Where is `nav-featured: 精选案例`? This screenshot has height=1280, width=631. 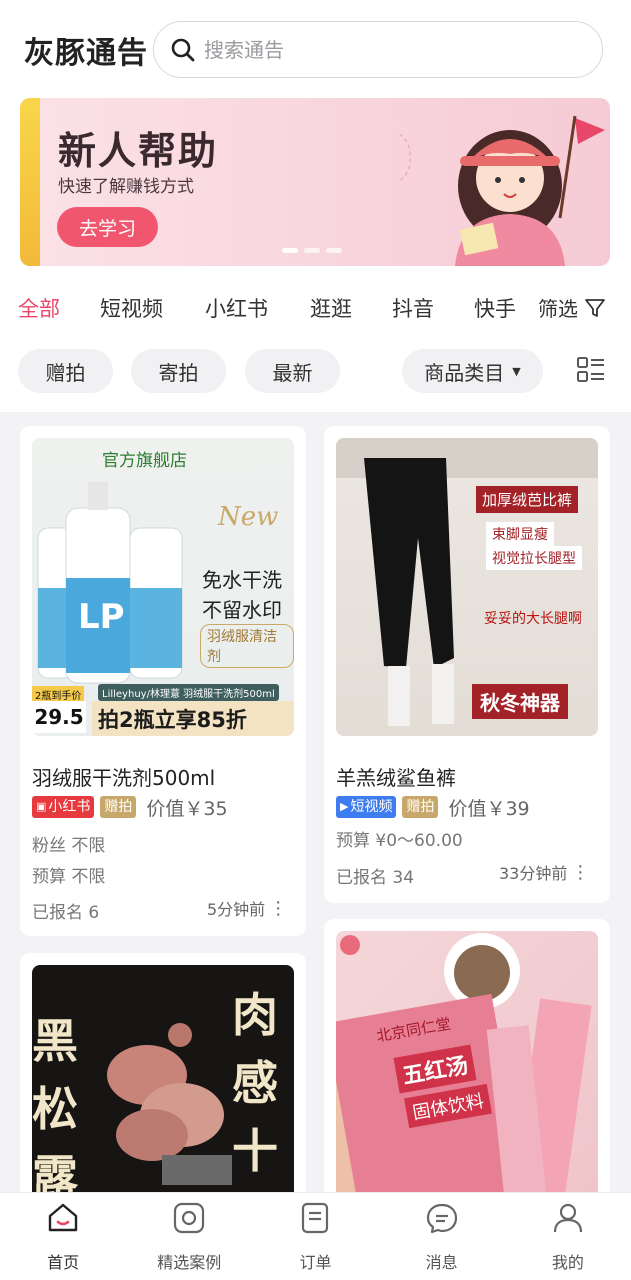
nav-featured: 精选案例 is located at coordinates (189, 1236).